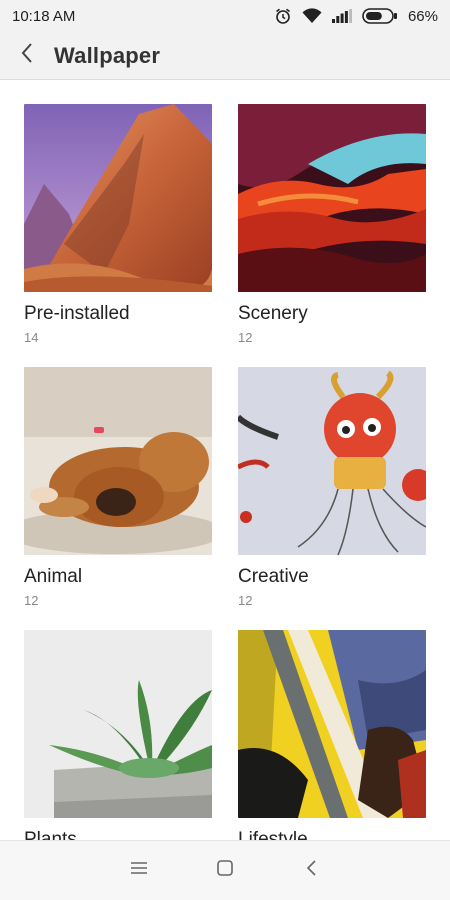 The image size is (450, 900). What do you see at coordinates (31, 337) in the screenshot?
I see `category-count: 14` at bounding box center [31, 337].